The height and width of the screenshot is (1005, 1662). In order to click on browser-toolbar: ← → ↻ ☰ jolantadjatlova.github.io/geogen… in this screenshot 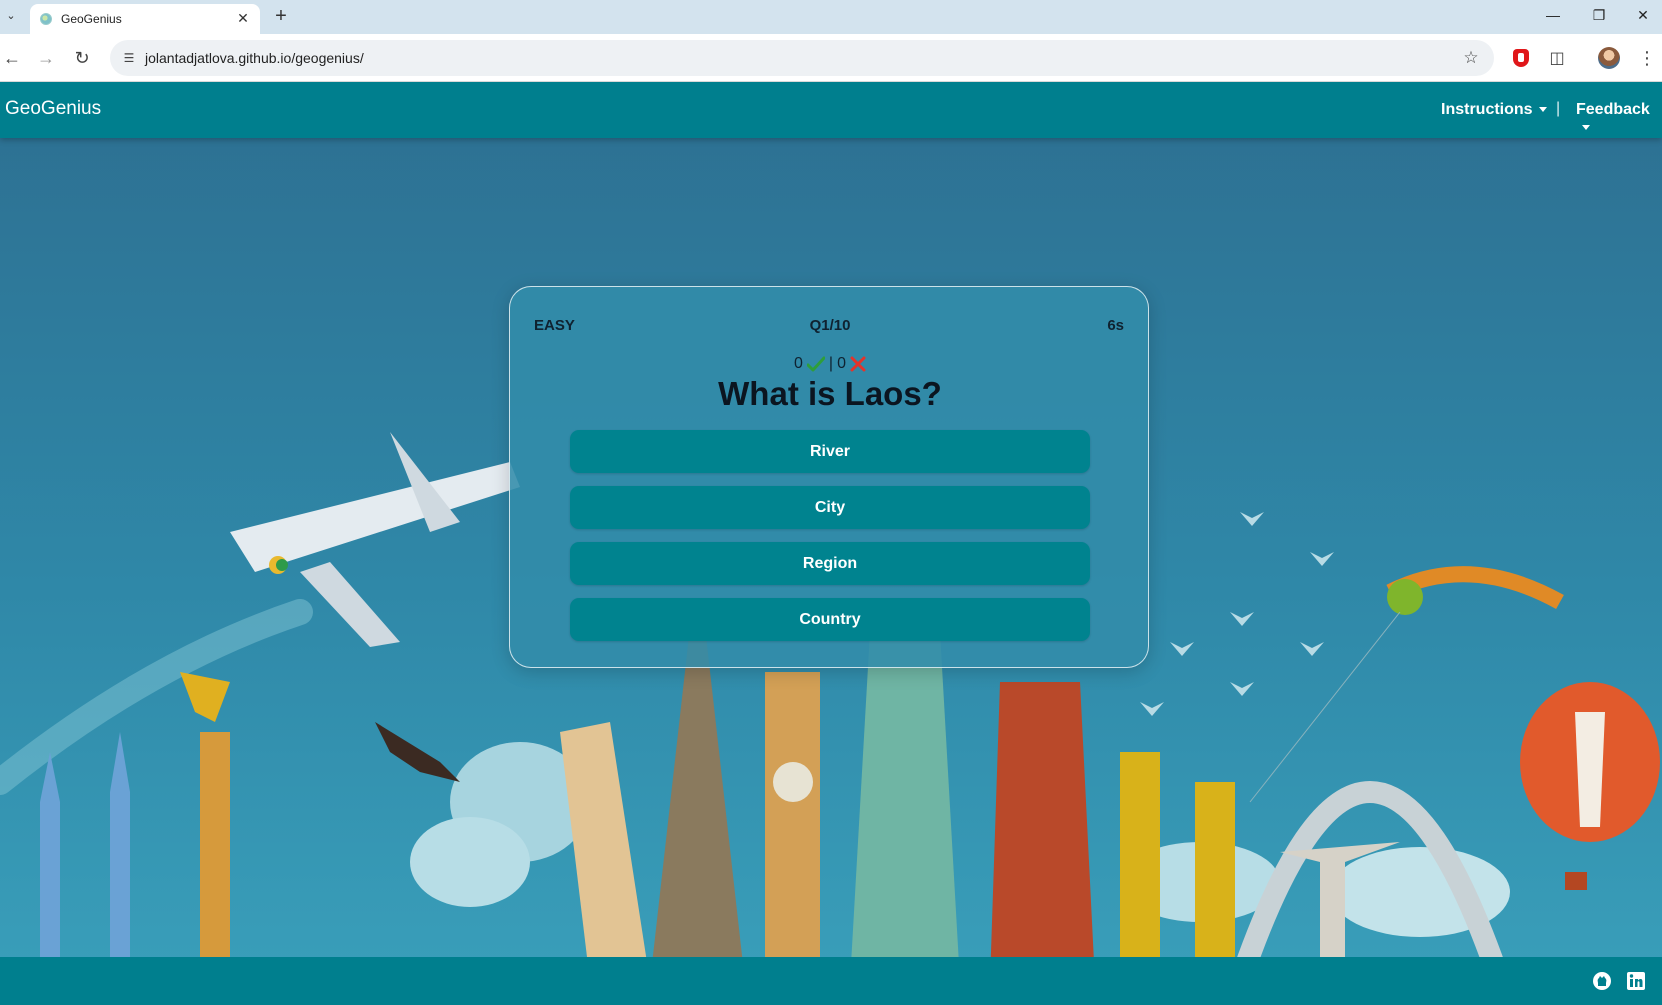, I will do `click(831, 58)`.